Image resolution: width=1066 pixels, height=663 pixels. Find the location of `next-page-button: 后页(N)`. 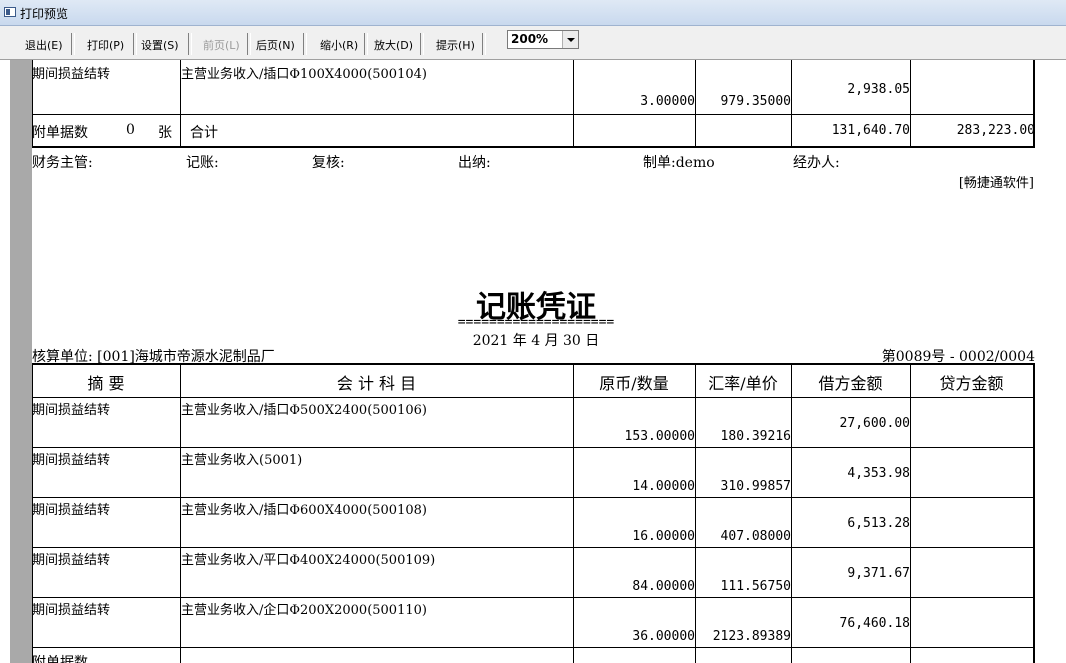

next-page-button: 后页(N) is located at coordinates (275, 45).